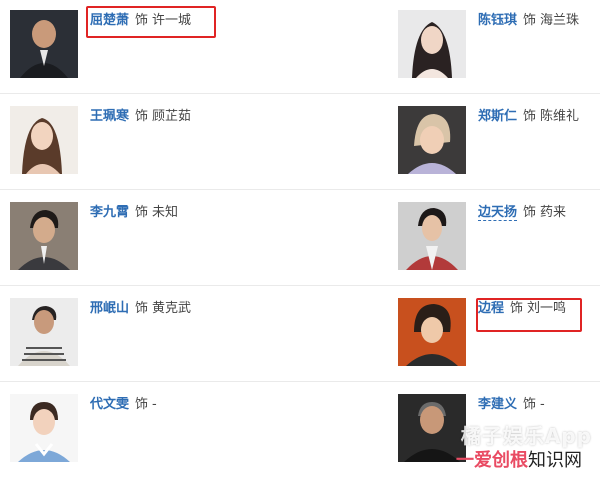  What do you see at coordinates (555, 460) in the screenshot?
I see `watermark-site-part2: 知识网` at bounding box center [555, 460].